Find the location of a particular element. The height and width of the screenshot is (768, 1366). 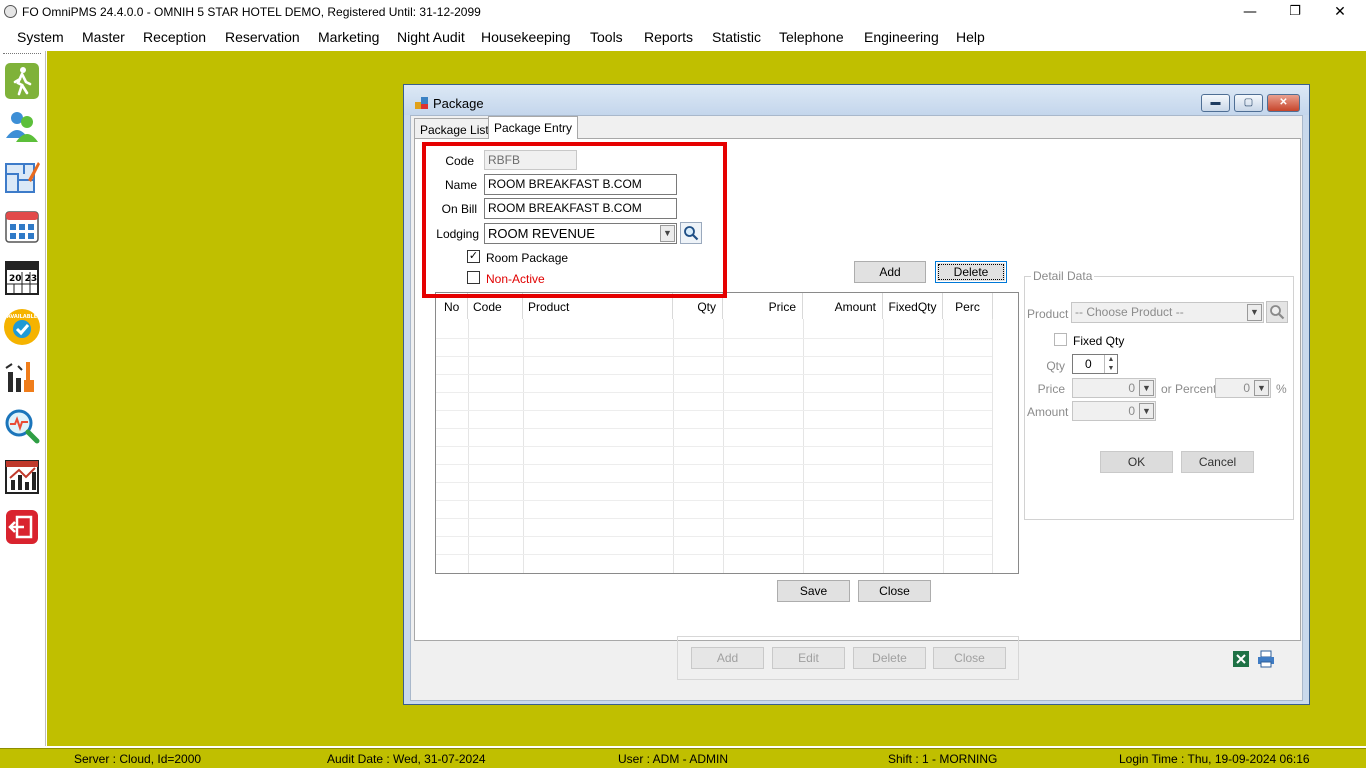

available-badge-icon: AVAILABLE is located at coordinates (22, 327).